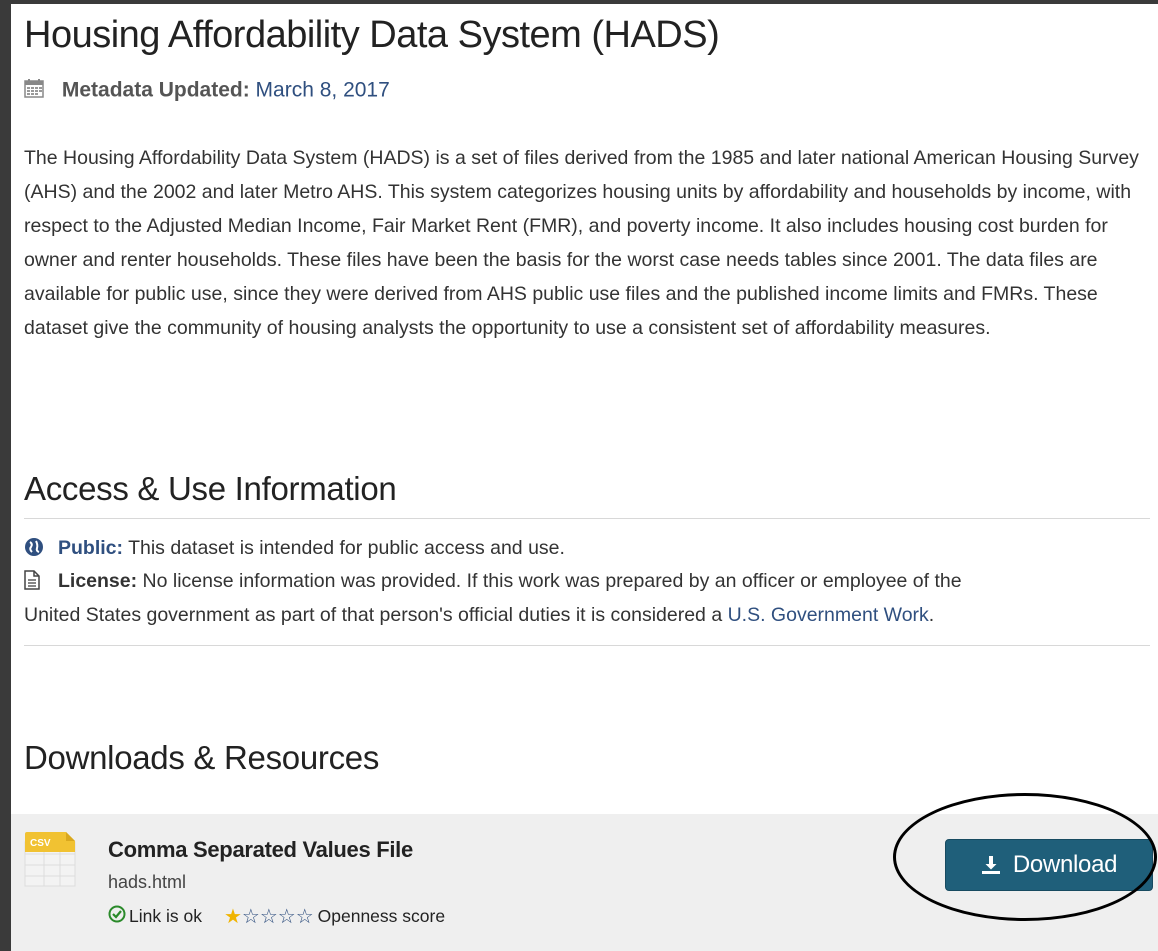 This screenshot has height=951, width=1158. Describe the element at coordinates (117, 916) in the screenshot. I see `check-circle-icon` at that location.